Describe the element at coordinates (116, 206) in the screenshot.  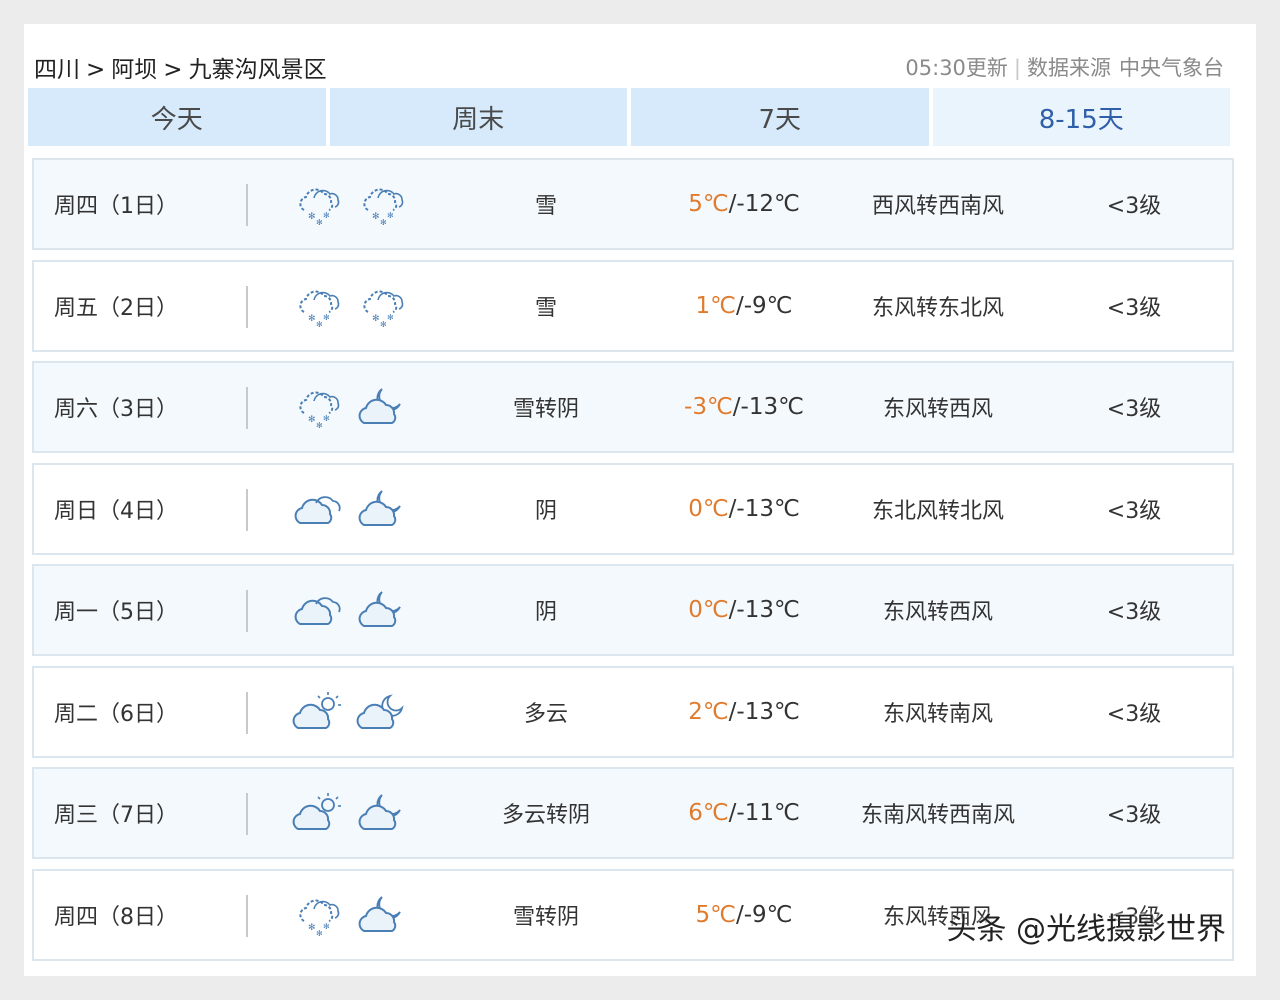
I see `forecast-day: 周四（1日）` at that location.